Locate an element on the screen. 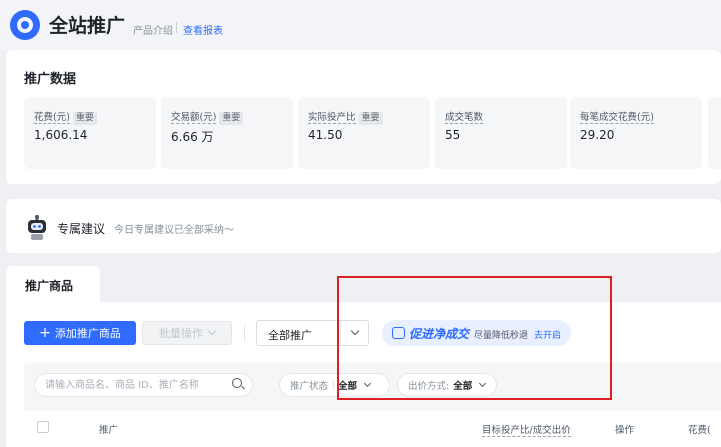  robot-icon is located at coordinates (37, 227).